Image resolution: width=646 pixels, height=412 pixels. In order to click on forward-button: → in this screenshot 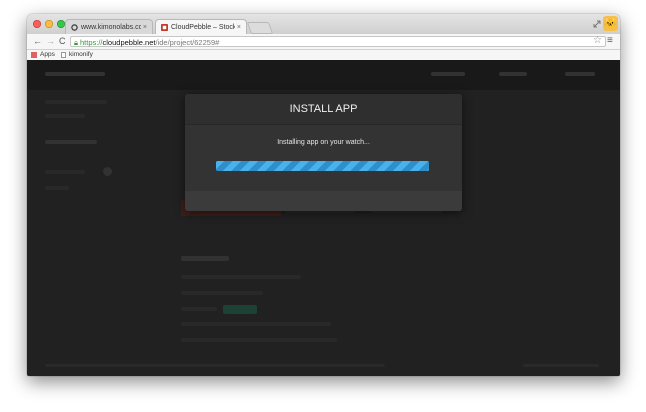, I will do `click(50, 41)`.